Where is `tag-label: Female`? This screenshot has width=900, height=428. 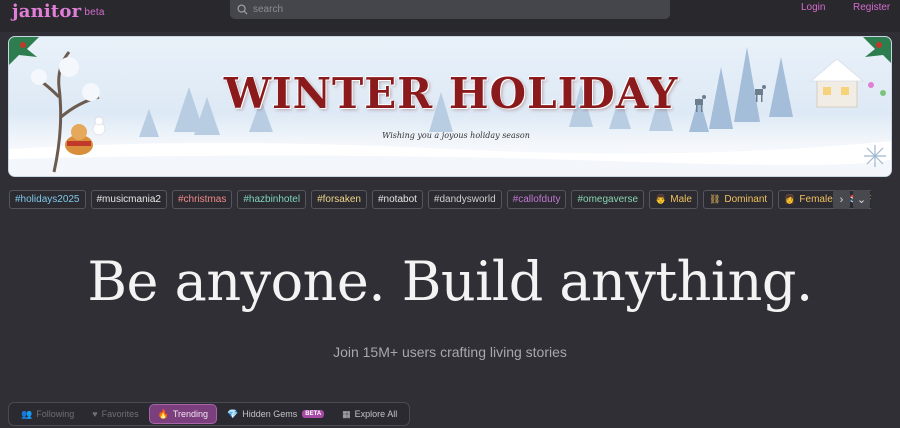
tag-label: Female is located at coordinates (816, 199).